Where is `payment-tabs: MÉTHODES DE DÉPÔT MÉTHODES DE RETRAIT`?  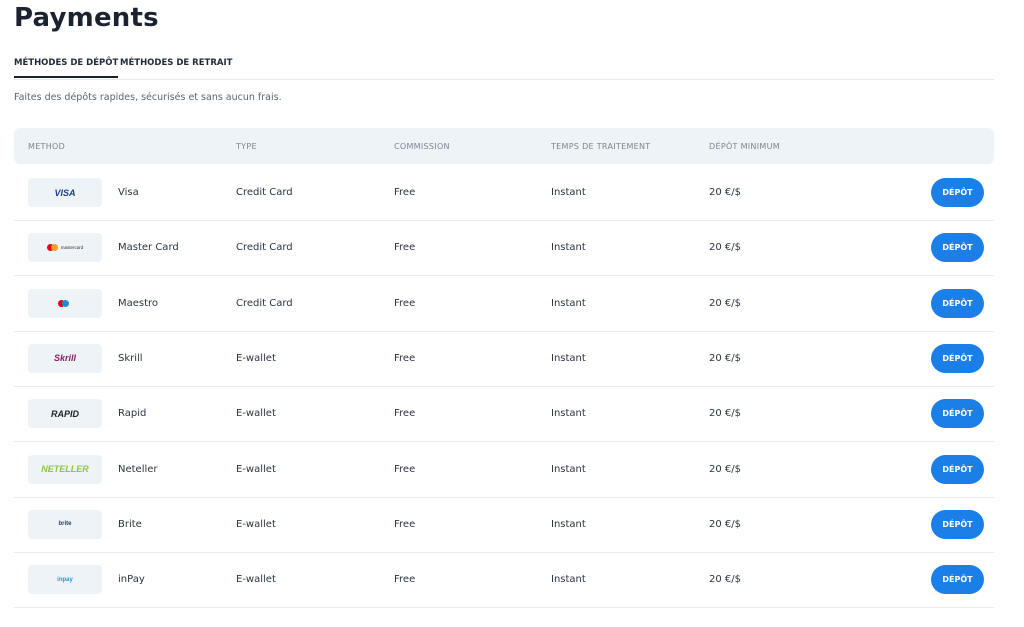 payment-tabs: MÉTHODES DE DÉPÔT MÉTHODES DE RETRAIT is located at coordinates (504, 66).